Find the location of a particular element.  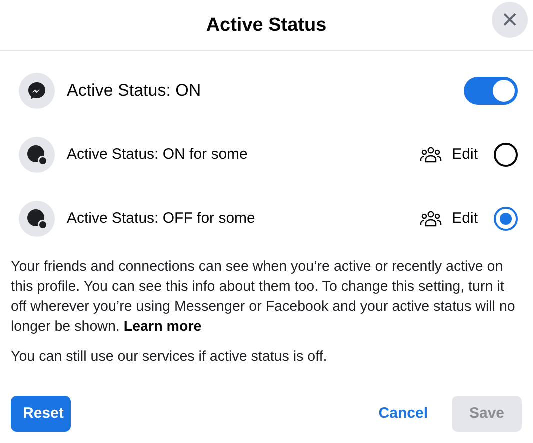

toggle-switch is located at coordinates (491, 91).